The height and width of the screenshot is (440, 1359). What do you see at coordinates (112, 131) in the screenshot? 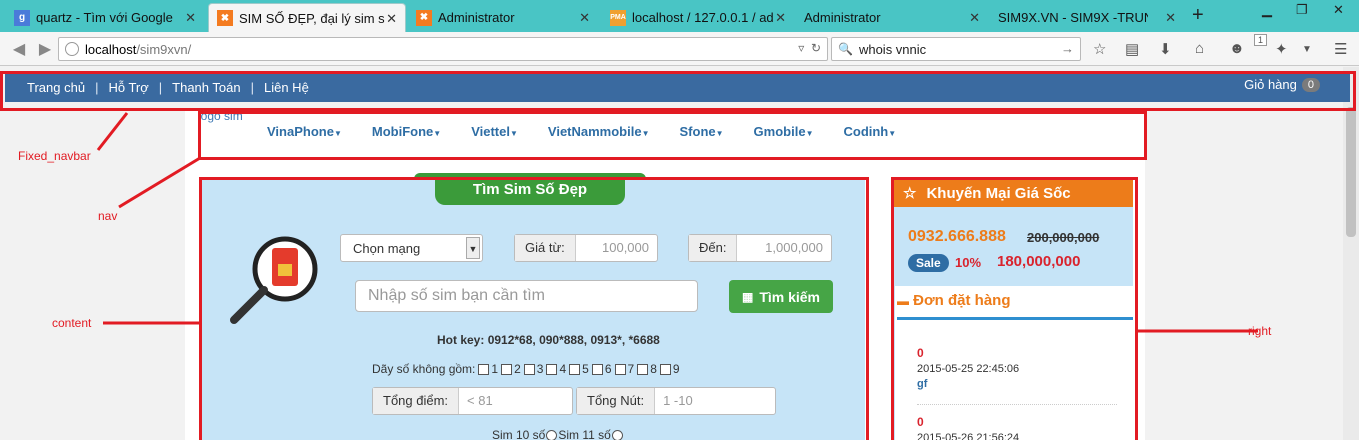
I see `annotation-line-navbar` at bounding box center [112, 131].